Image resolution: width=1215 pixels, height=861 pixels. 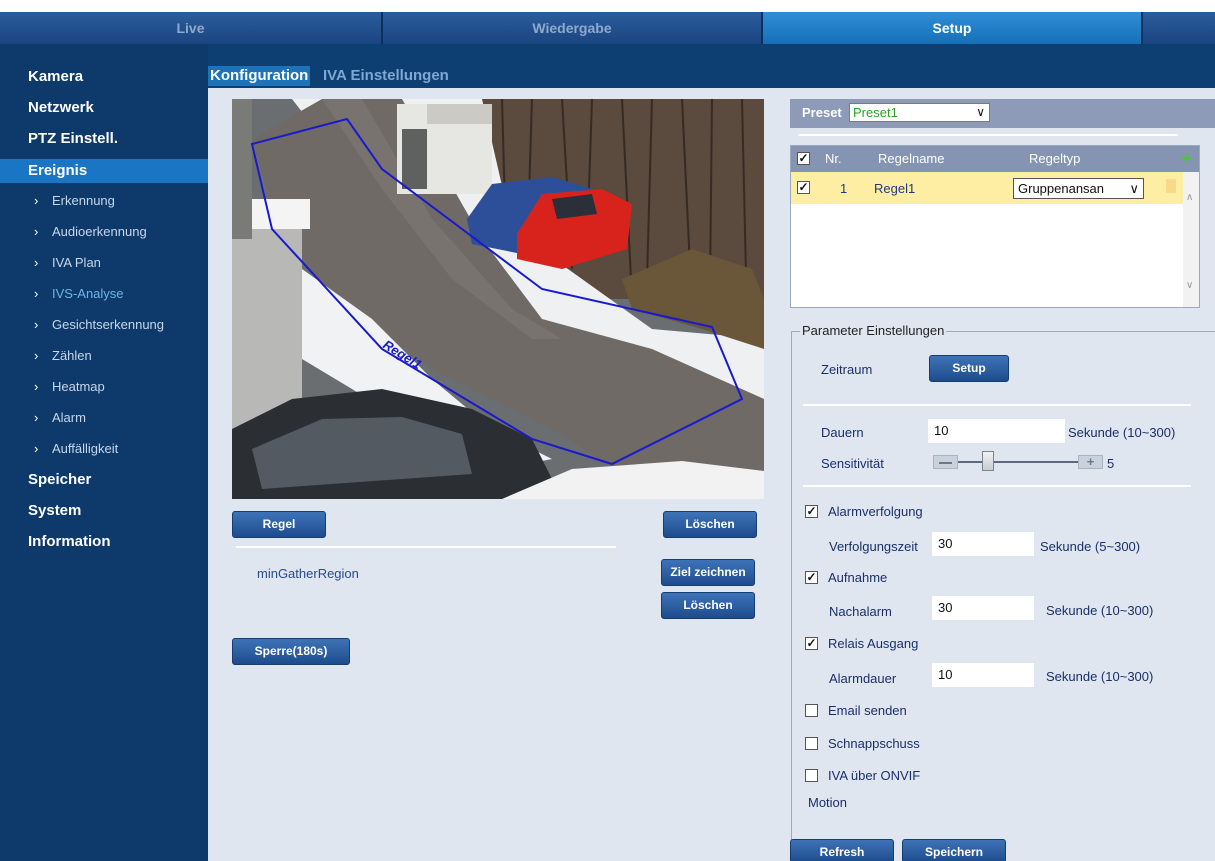 I want to click on sensitivity-value: 5, so click(x=1111, y=463).